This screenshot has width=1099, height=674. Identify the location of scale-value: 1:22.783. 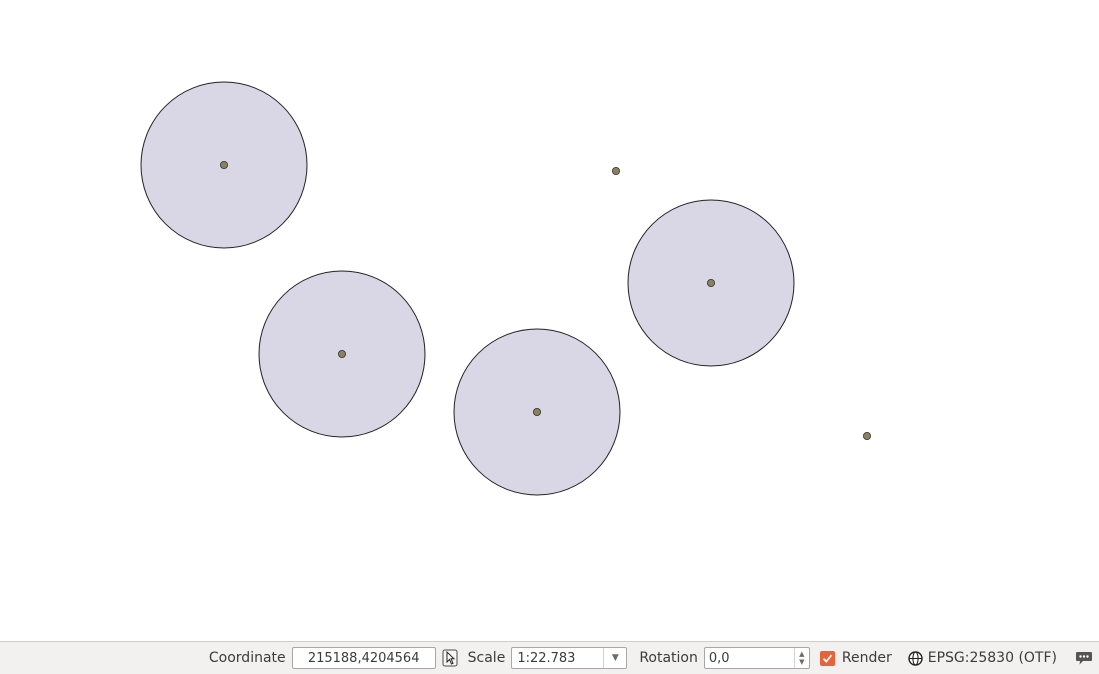
(546, 658).